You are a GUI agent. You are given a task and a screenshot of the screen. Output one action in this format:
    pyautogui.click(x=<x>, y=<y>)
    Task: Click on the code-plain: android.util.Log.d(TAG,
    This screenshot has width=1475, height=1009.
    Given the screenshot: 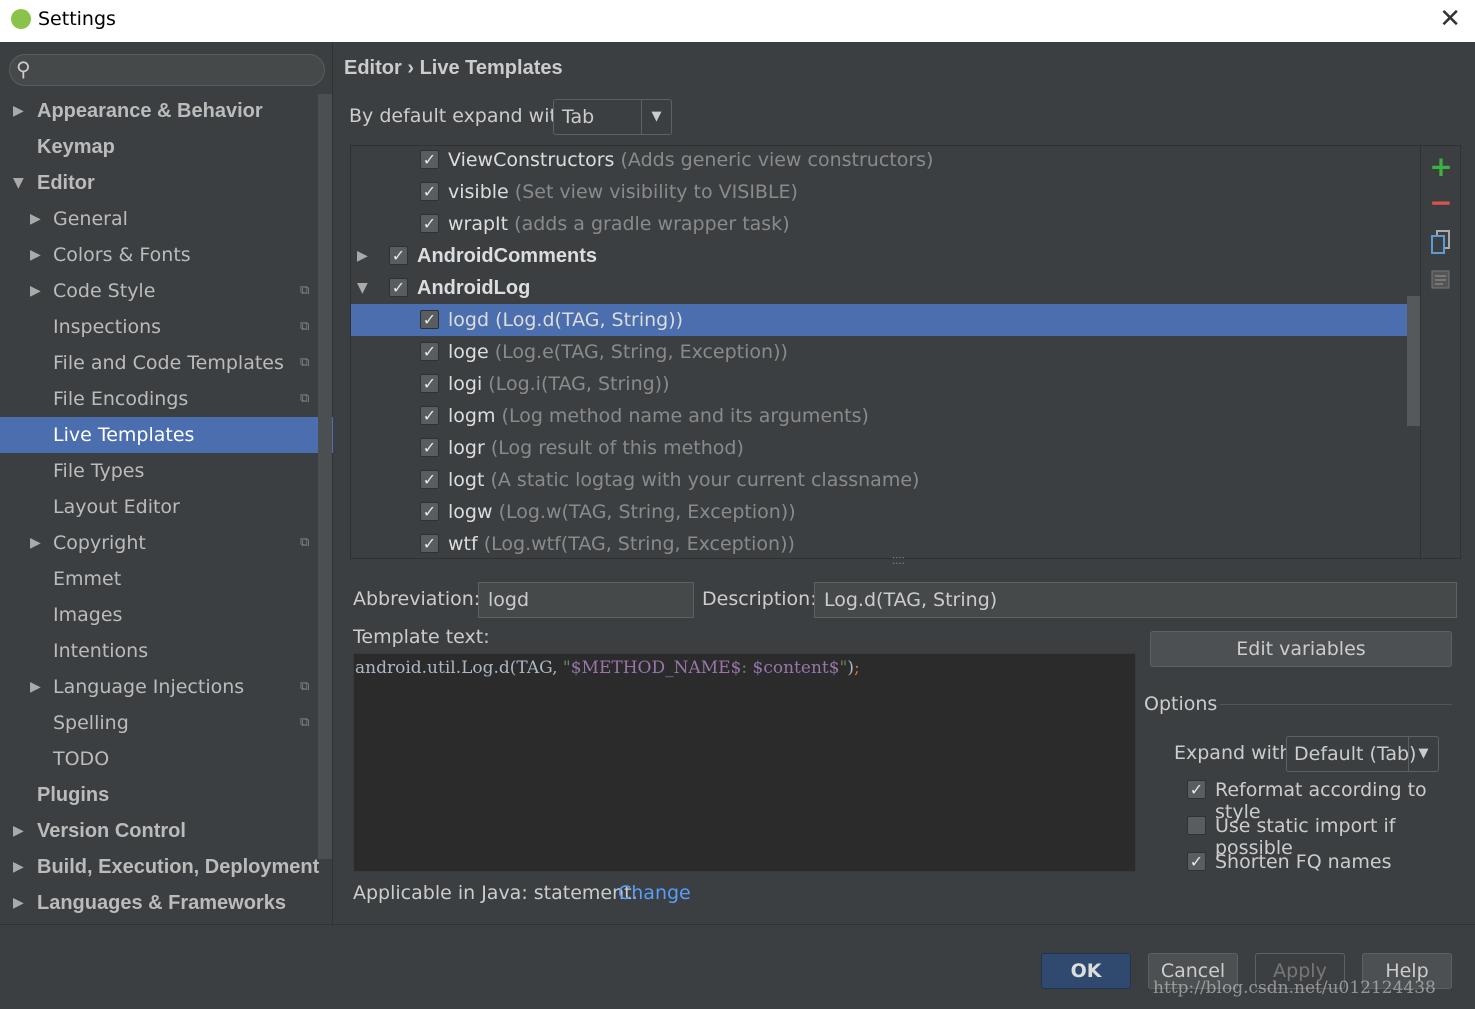 What is the action you would take?
    pyautogui.click(x=459, y=668)
    